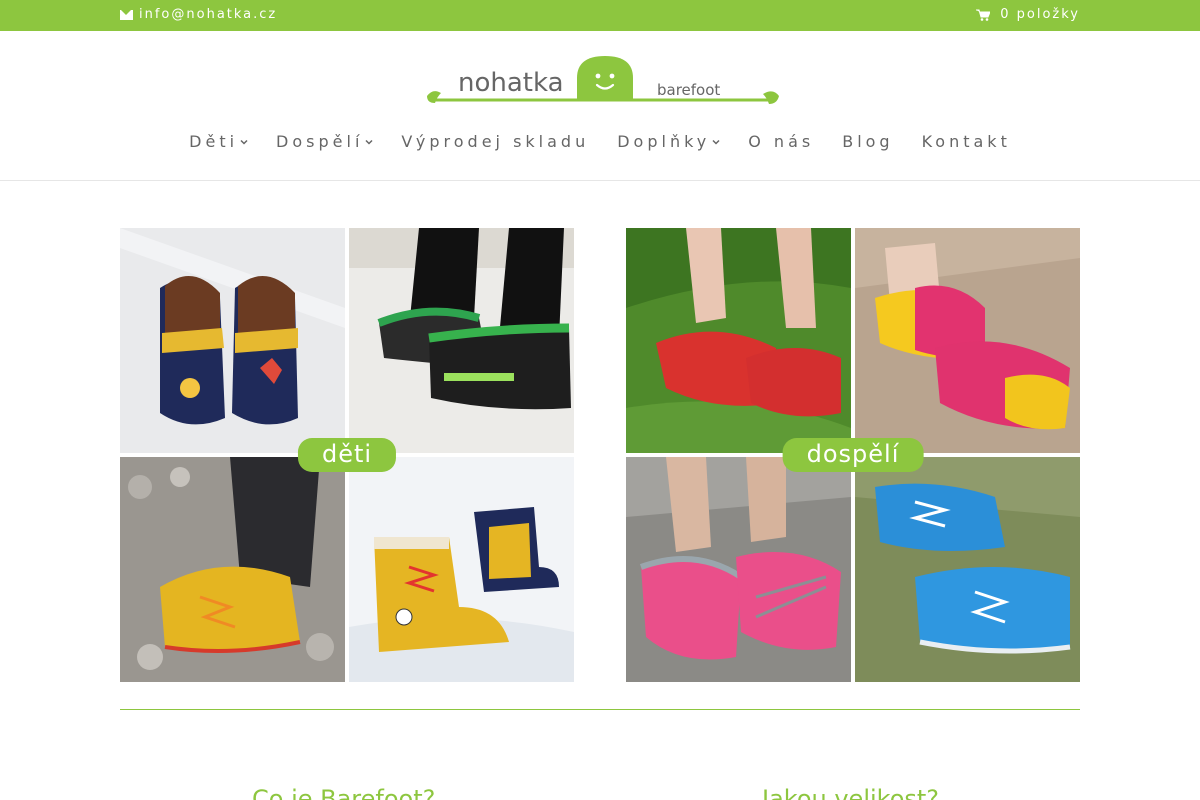 The image size is (1200, 800). I want to click on nav-item-label: Výprodej skladu, so click(495, 141).